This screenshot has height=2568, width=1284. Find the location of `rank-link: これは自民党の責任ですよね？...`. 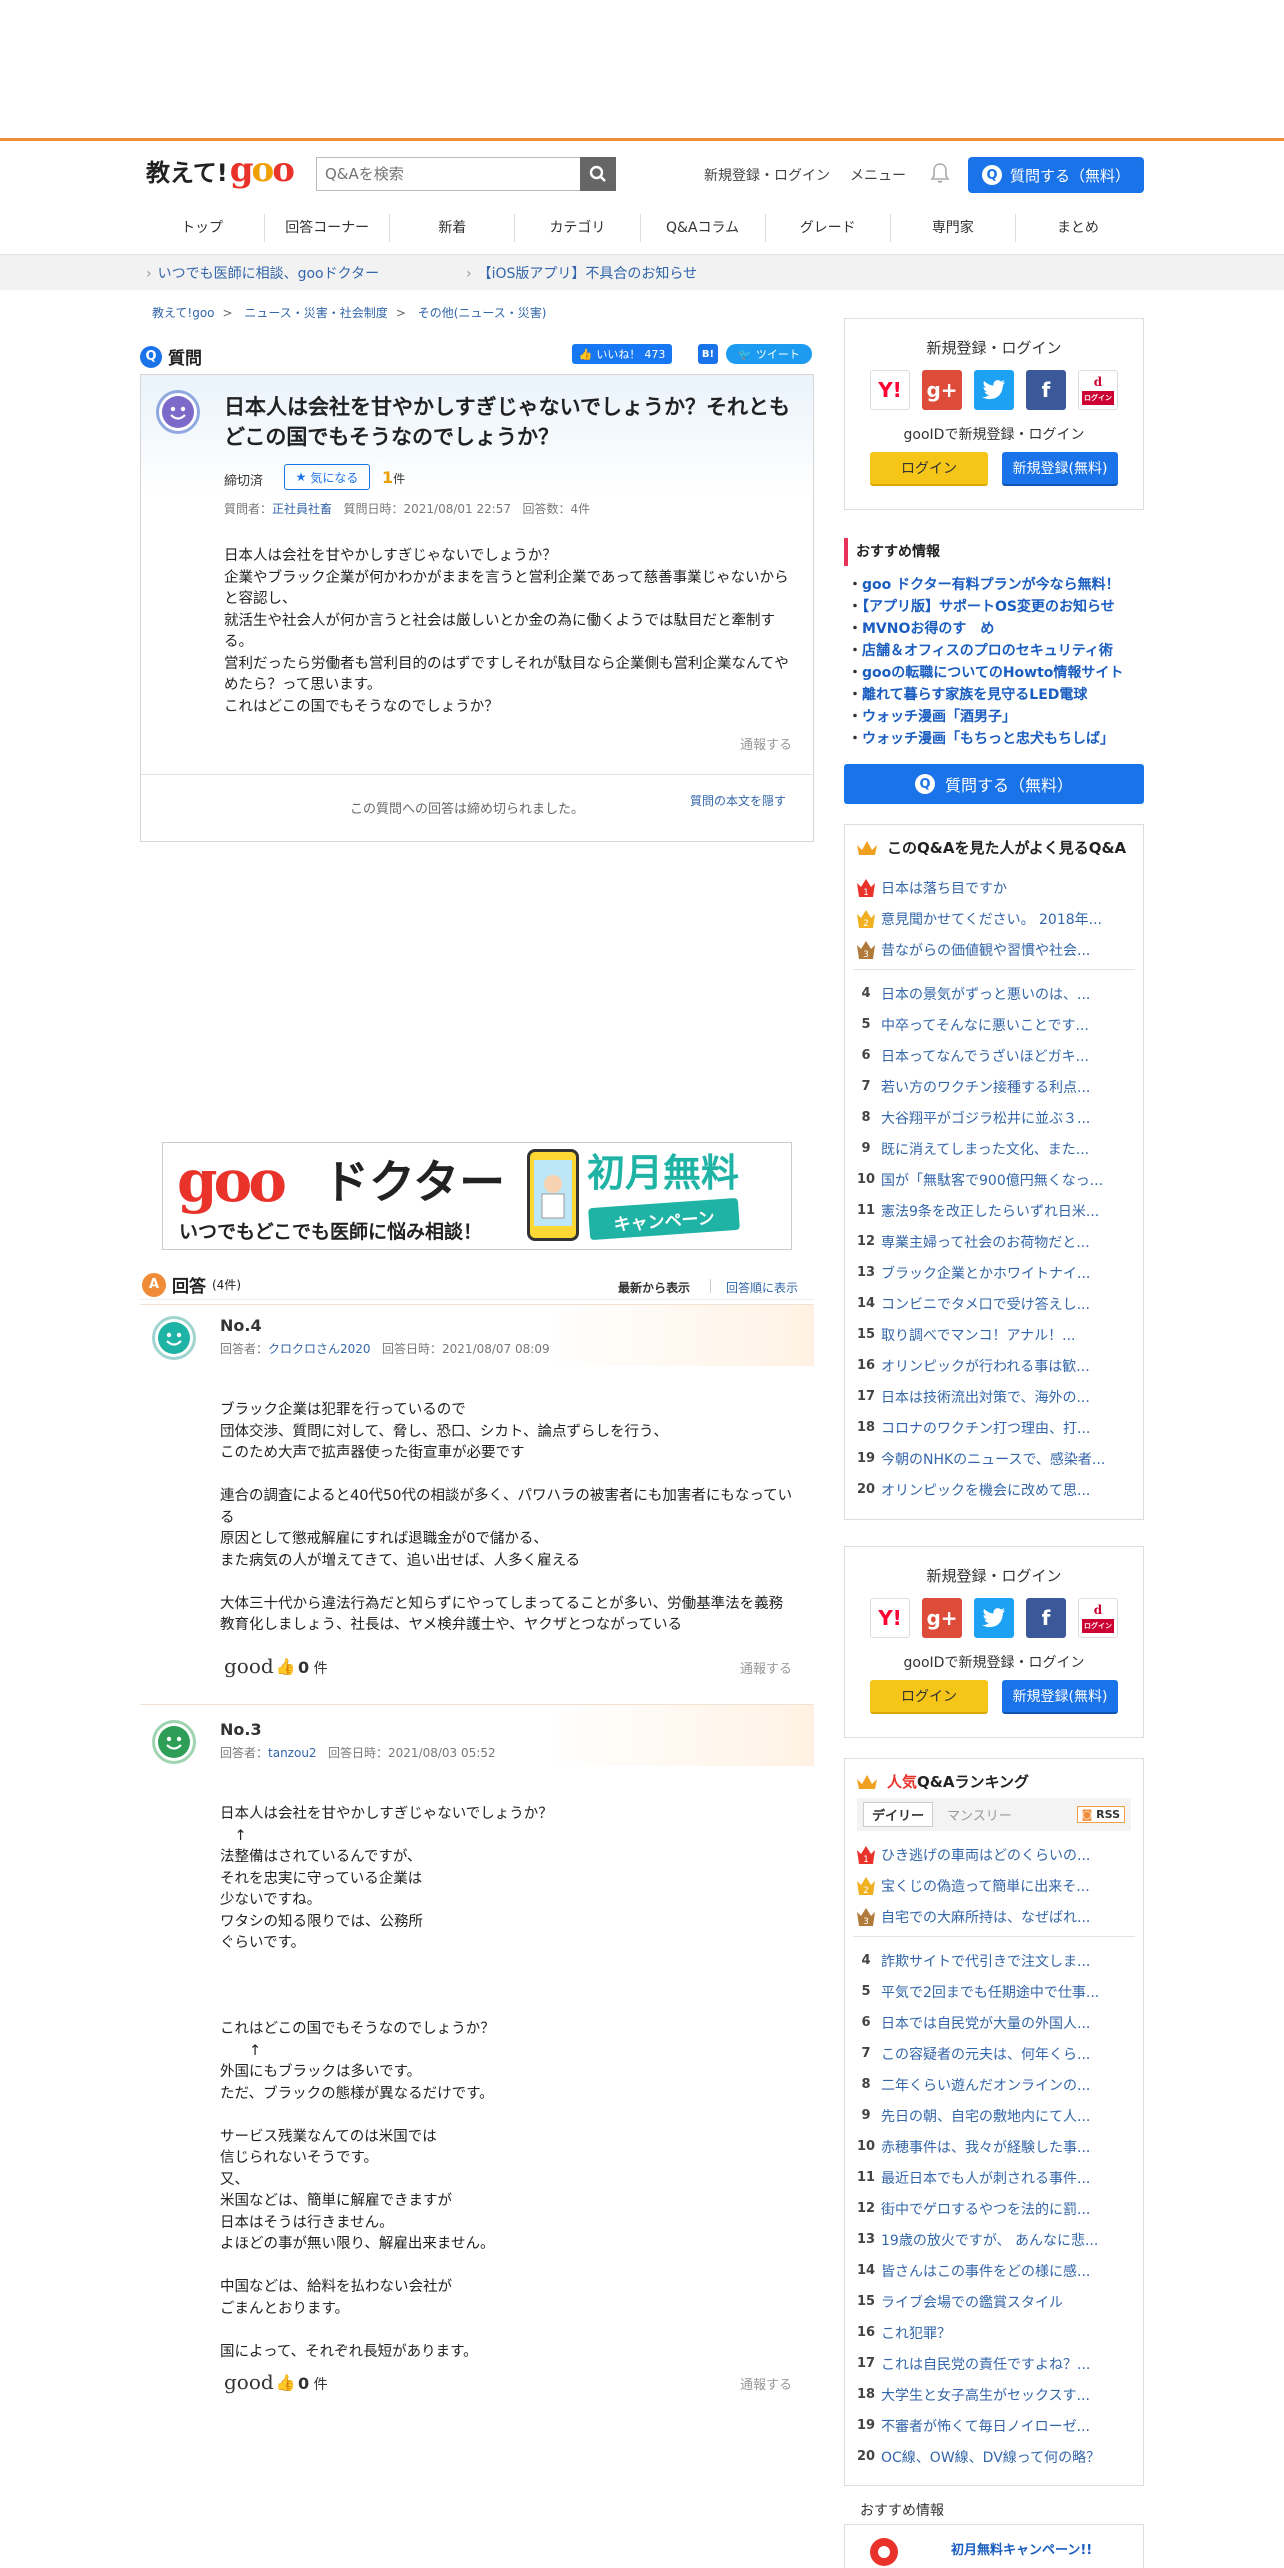

rank-link: これは自民党の責任ですよね？... is located at coordinates (1001, 2364).